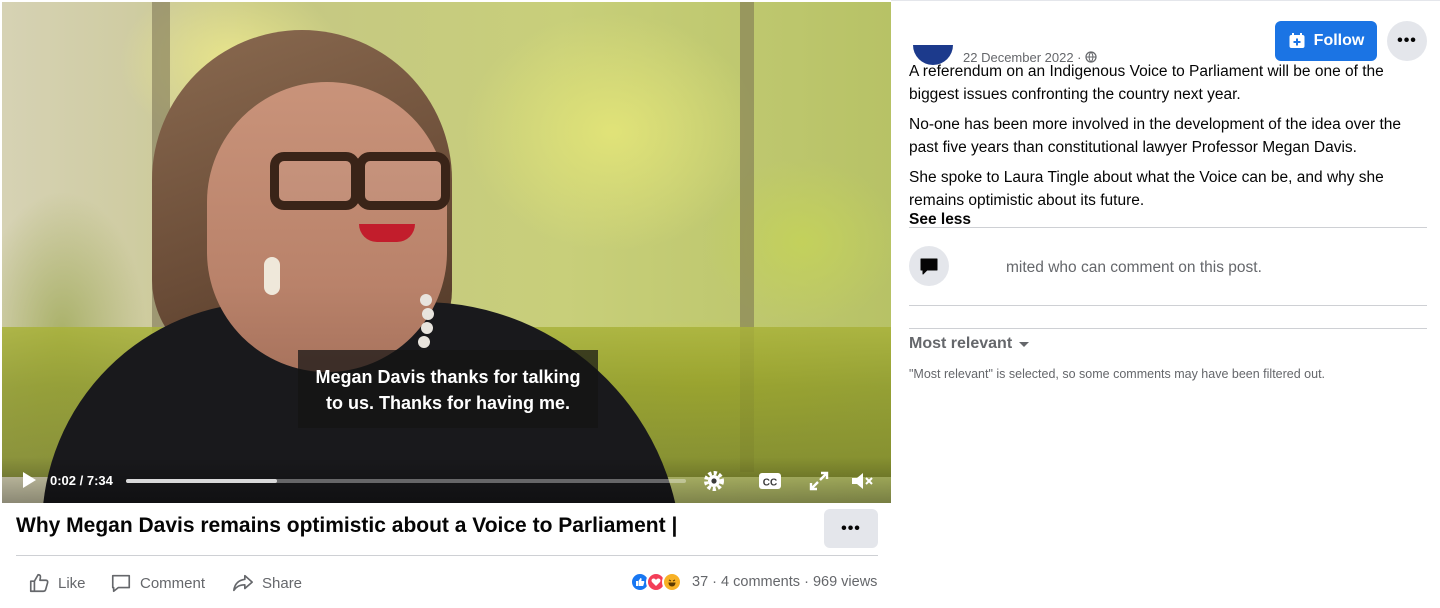 The height and width of the screenshot is (608, 1440). I want to click on glasses-left, so click(315, 181).